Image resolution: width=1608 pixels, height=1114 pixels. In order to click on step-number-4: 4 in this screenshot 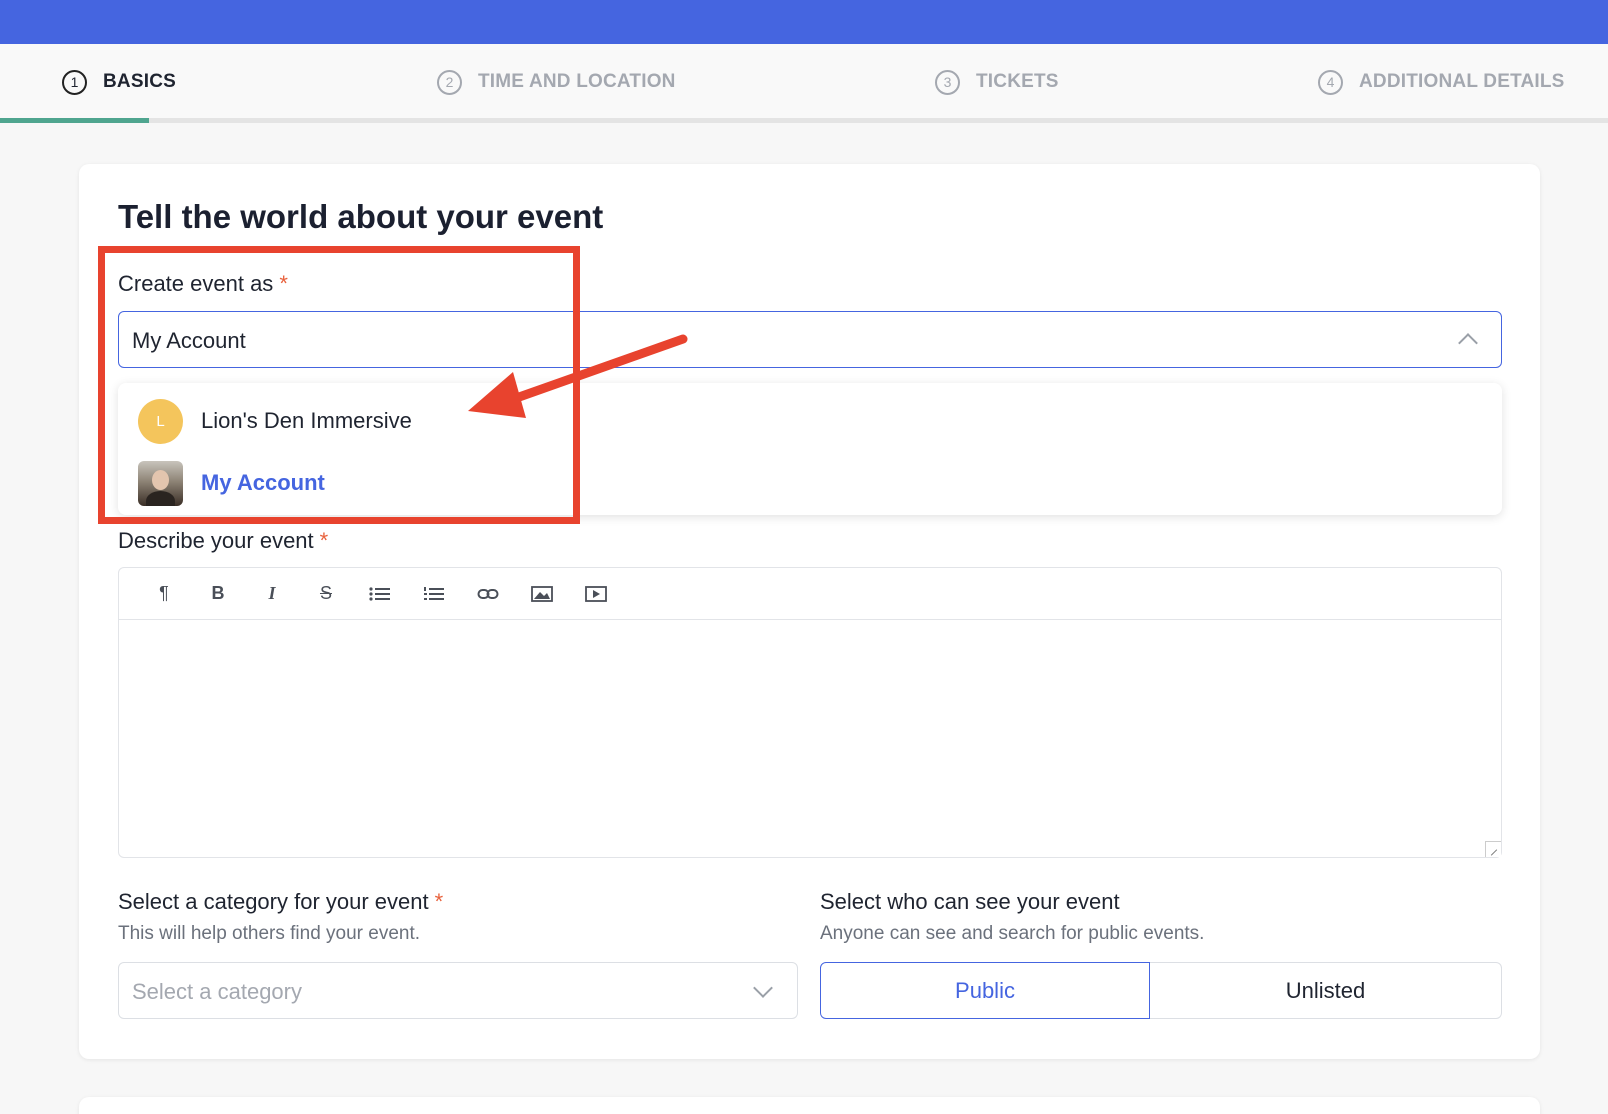, I will do `click(1330, 82)`.